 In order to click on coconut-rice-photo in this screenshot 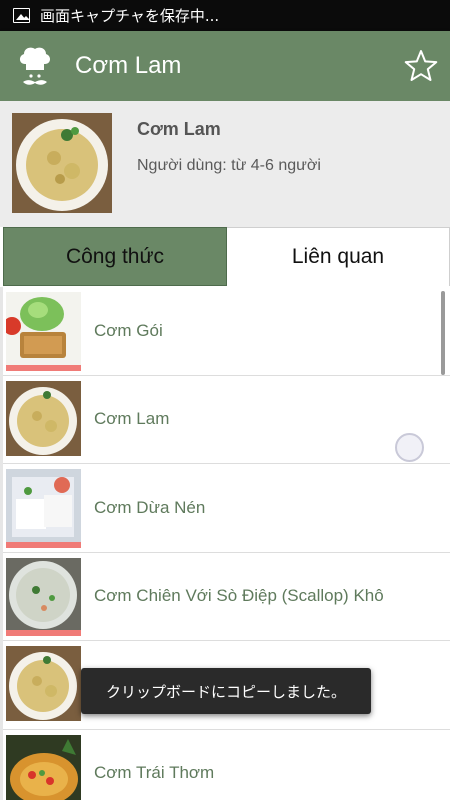, I will do `click(43, 506)`.